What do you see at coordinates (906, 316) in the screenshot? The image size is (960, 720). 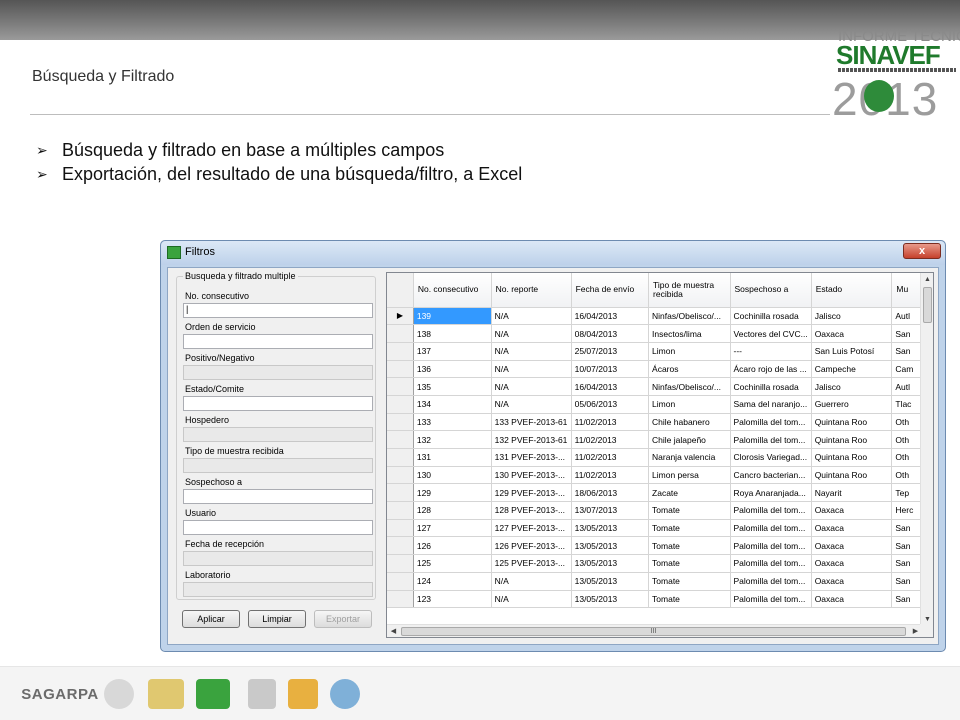 I see `table-cell: Autl` at bounding box center [906, 316].